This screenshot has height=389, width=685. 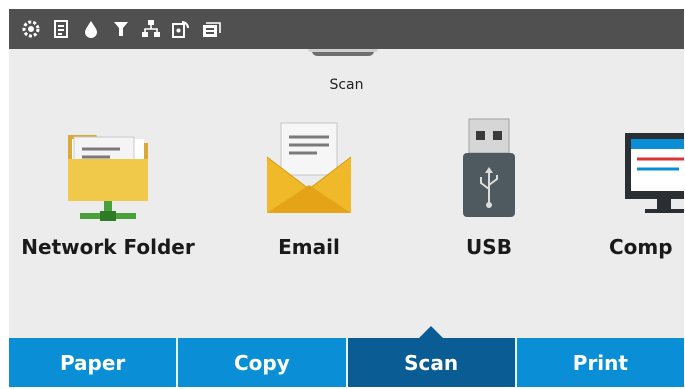 I want to click on active-tab-pointer, so click(x=431, y=332).